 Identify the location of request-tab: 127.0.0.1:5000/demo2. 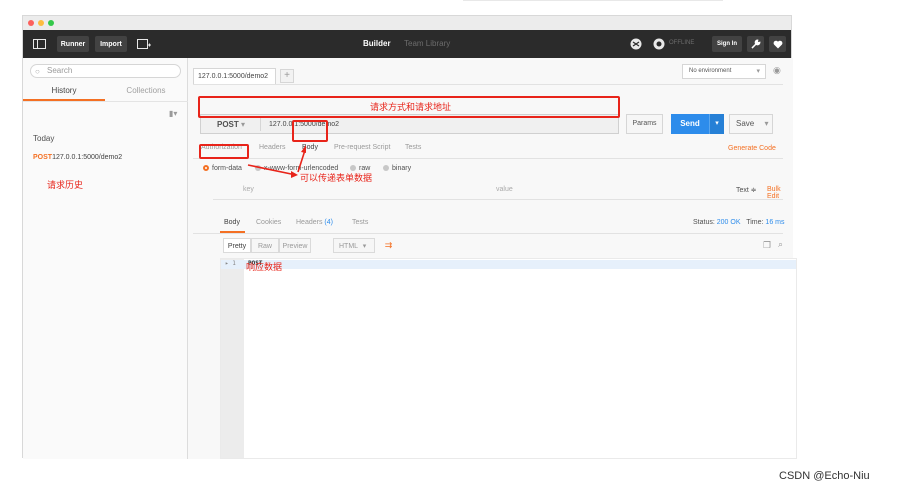
(234, 76).